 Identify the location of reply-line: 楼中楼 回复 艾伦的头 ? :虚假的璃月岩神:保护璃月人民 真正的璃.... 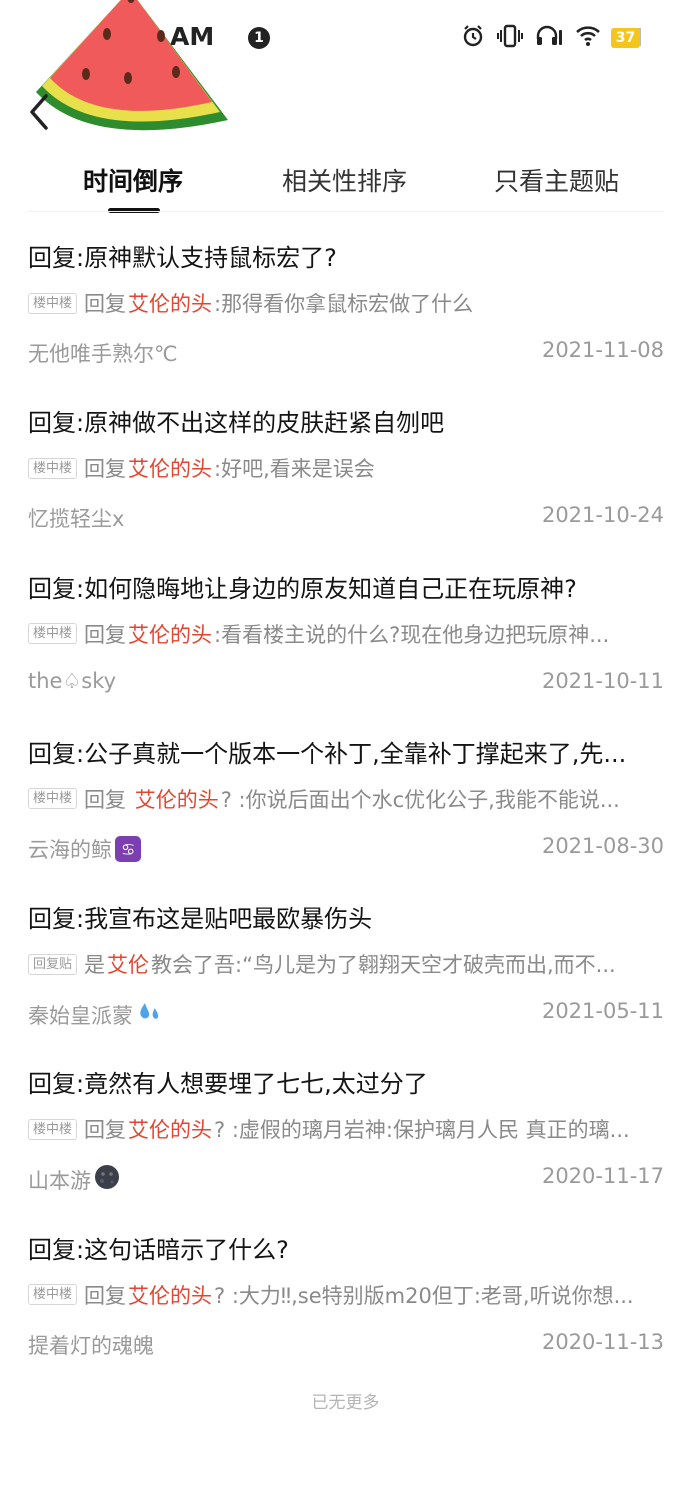
(346, 1129).